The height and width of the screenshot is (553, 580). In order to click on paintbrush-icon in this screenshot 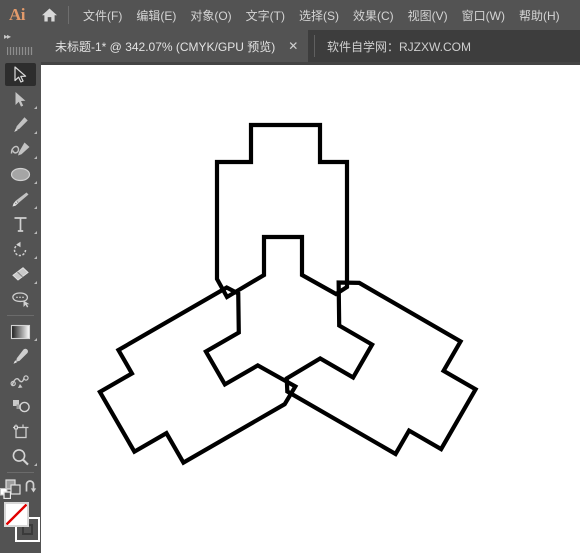, I will do `click(20, 199)`.